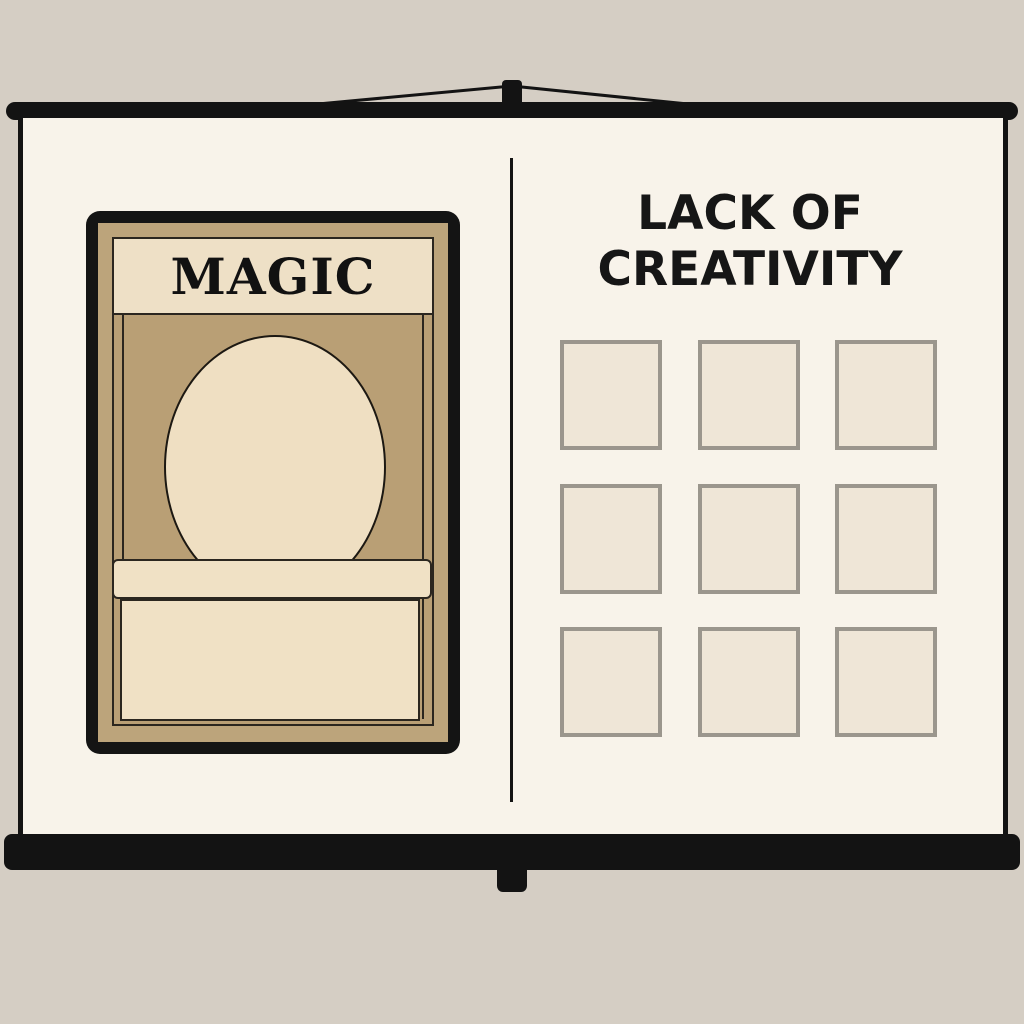  I want to click on card-title: MAGIC, so click(273, 276).